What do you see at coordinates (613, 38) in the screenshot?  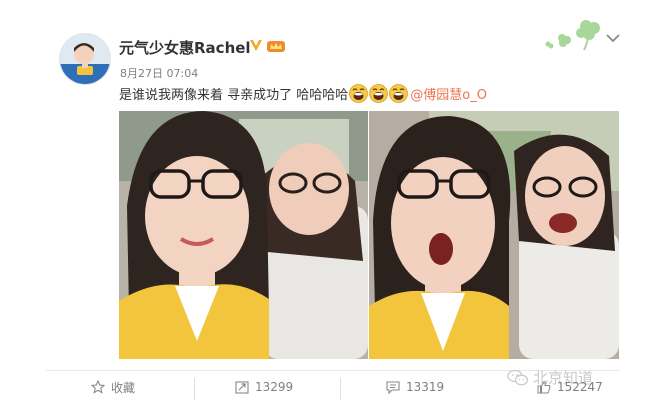 I see `chevron-down-icon` at bounding box center [613, 38].